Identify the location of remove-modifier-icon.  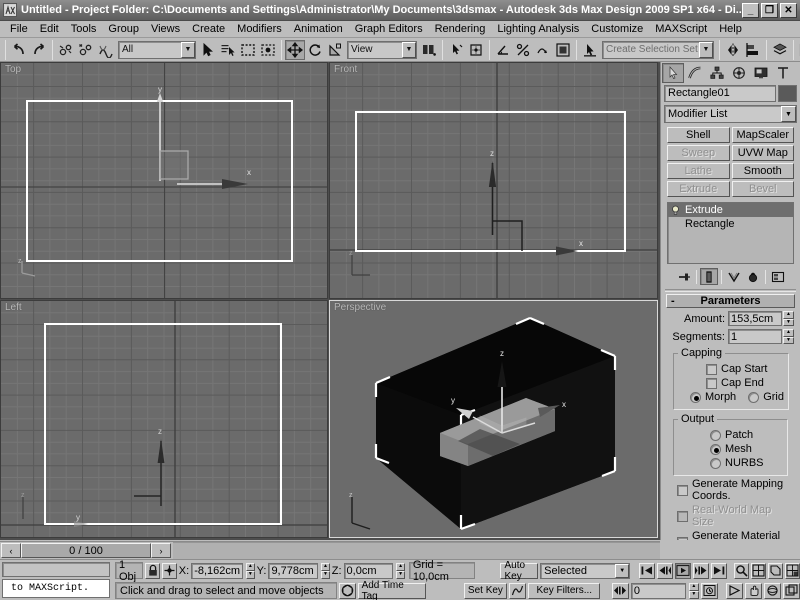
(752, 276).